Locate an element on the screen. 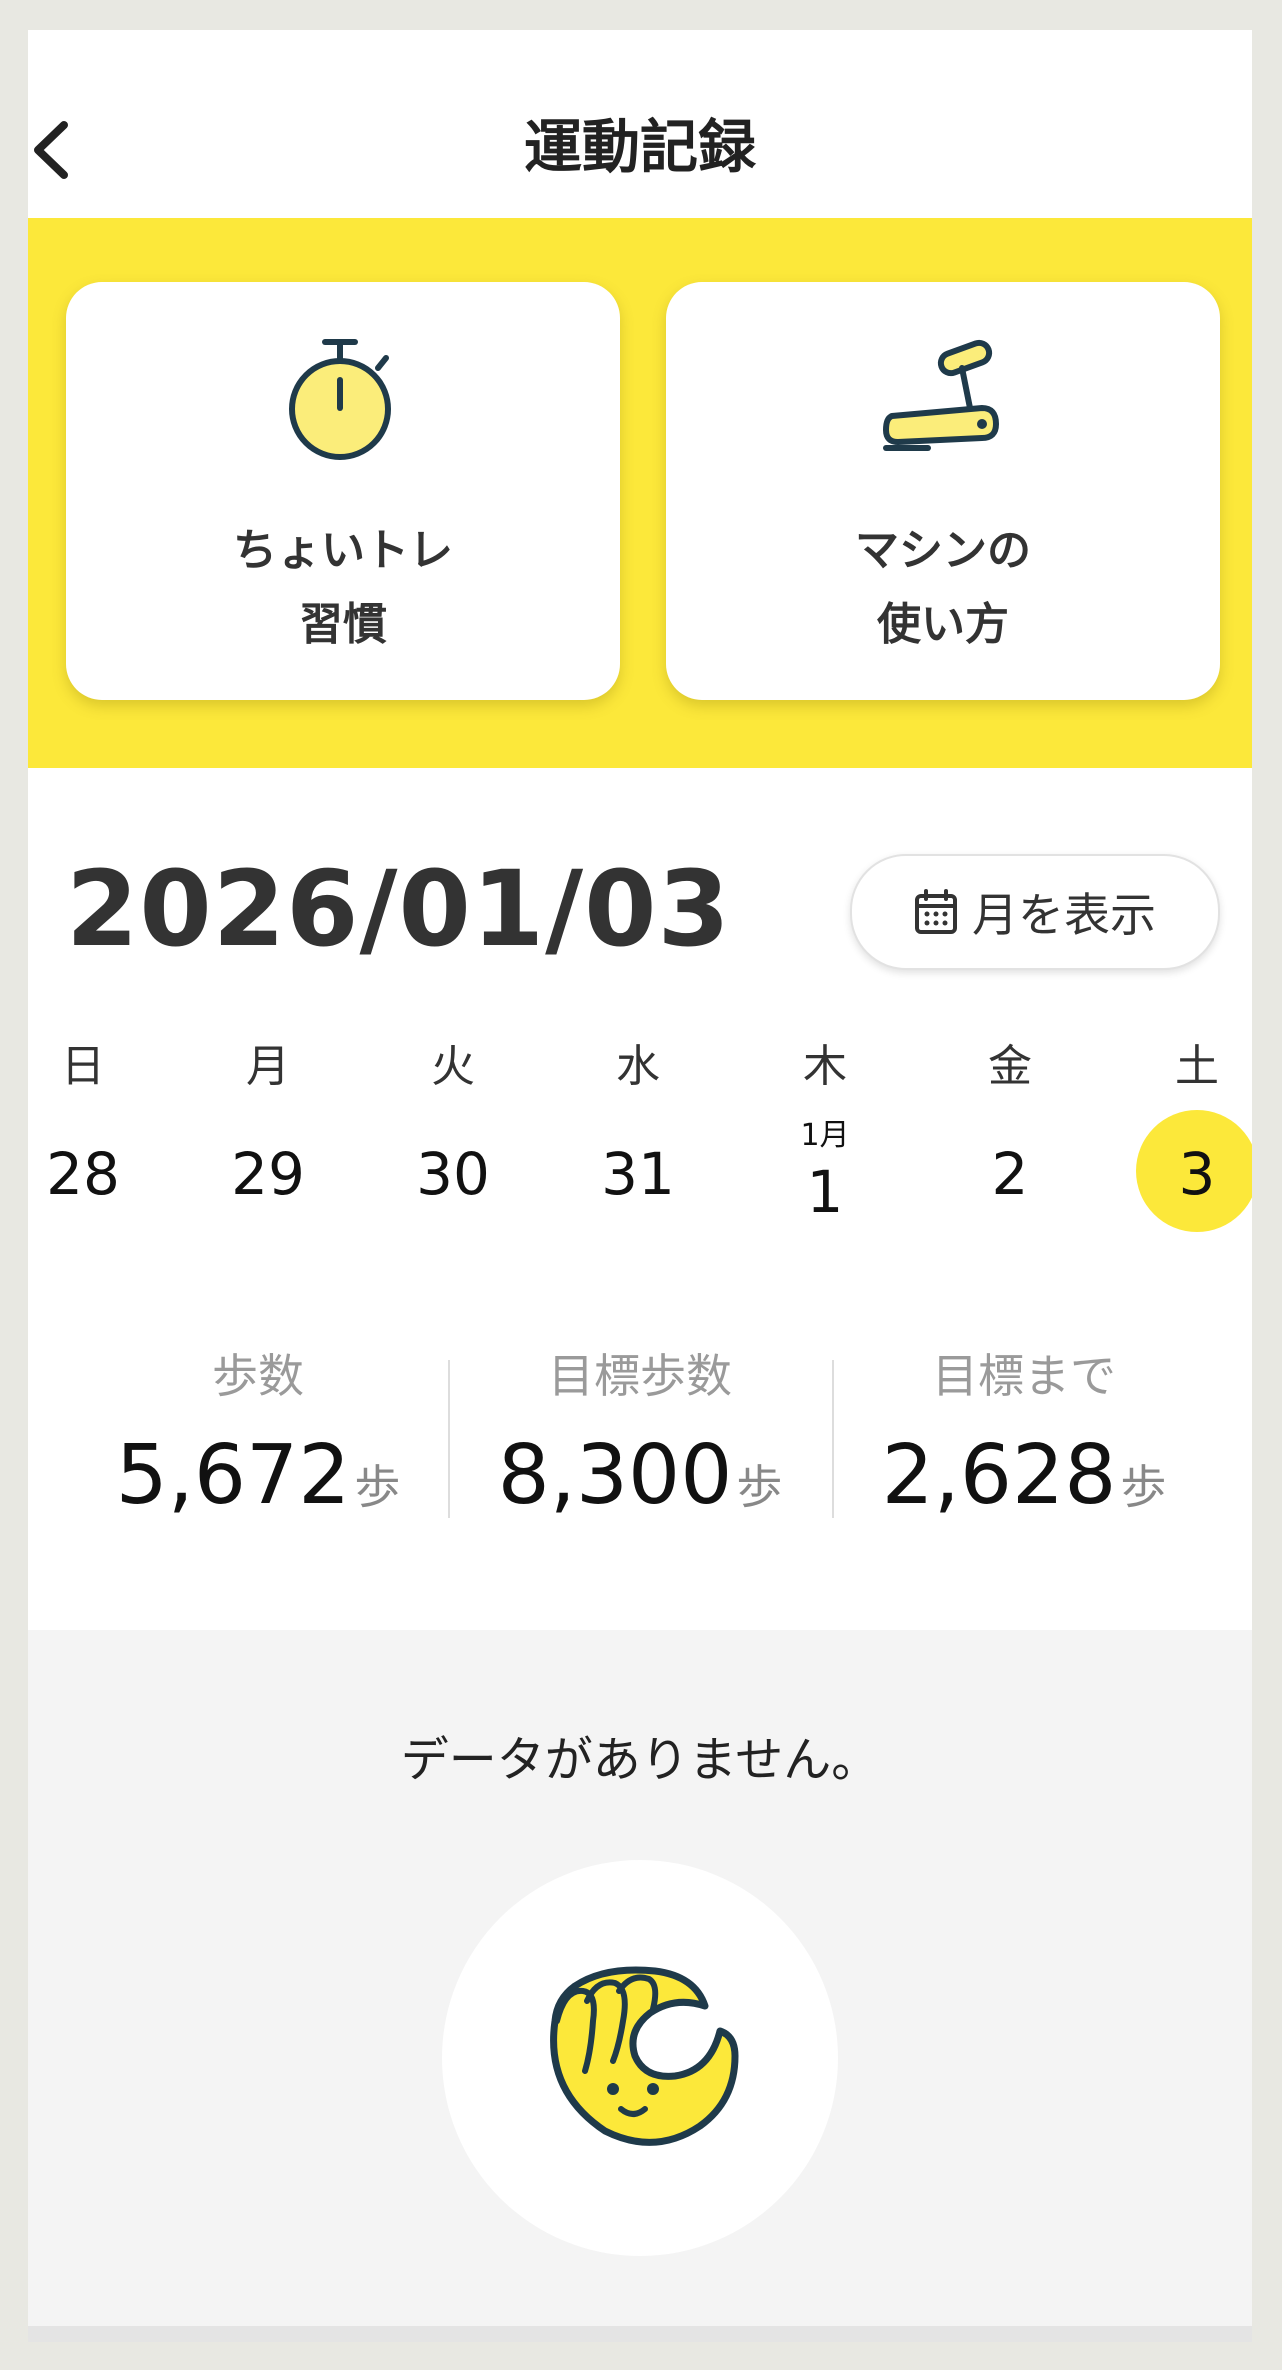  day-of-week: 土 is located at coordinates (1197, 1066).